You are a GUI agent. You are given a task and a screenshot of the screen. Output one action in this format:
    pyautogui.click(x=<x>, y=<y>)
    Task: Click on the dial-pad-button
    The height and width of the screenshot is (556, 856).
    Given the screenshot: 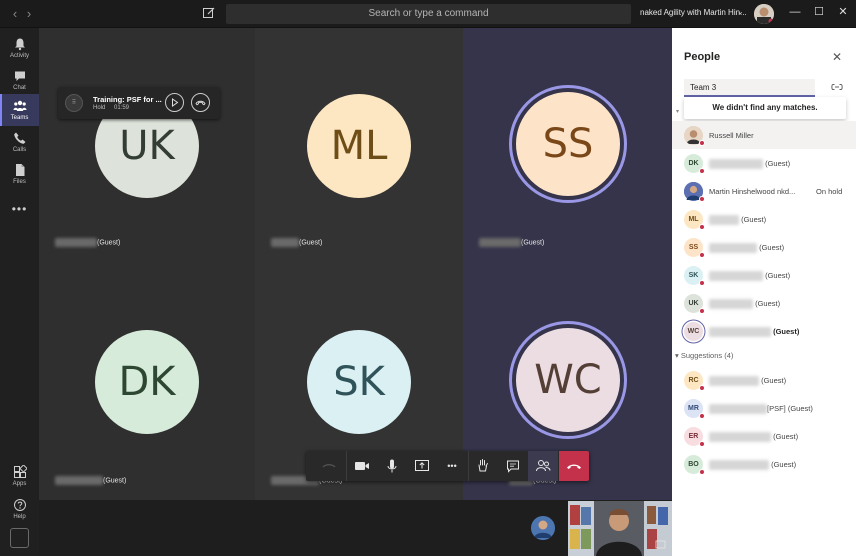 What is the action you would take?
    pyautogui.click(x=329, y=466)
    